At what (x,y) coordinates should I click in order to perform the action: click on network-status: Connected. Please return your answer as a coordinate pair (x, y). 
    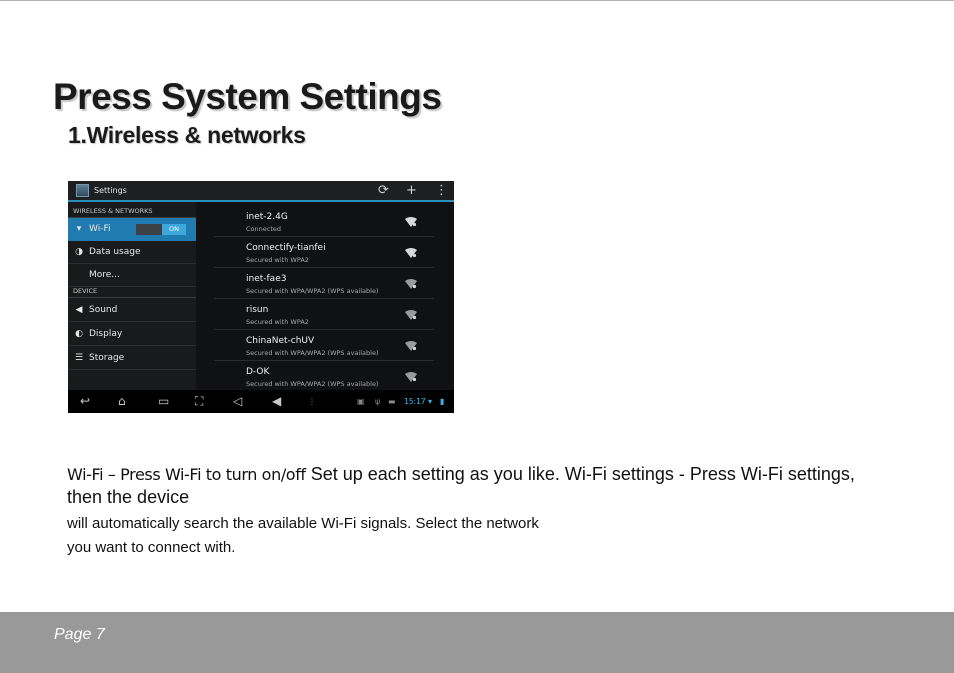
    Looking at the image, I should click on (264, 229).